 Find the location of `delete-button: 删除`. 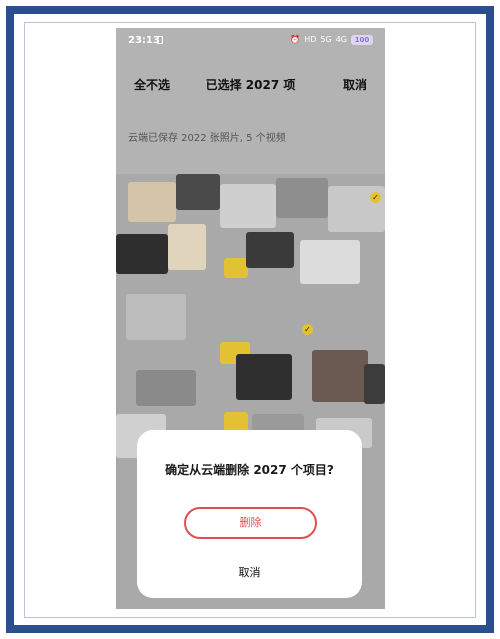

delete-button: 删除 is located at coordinates (250, 523).